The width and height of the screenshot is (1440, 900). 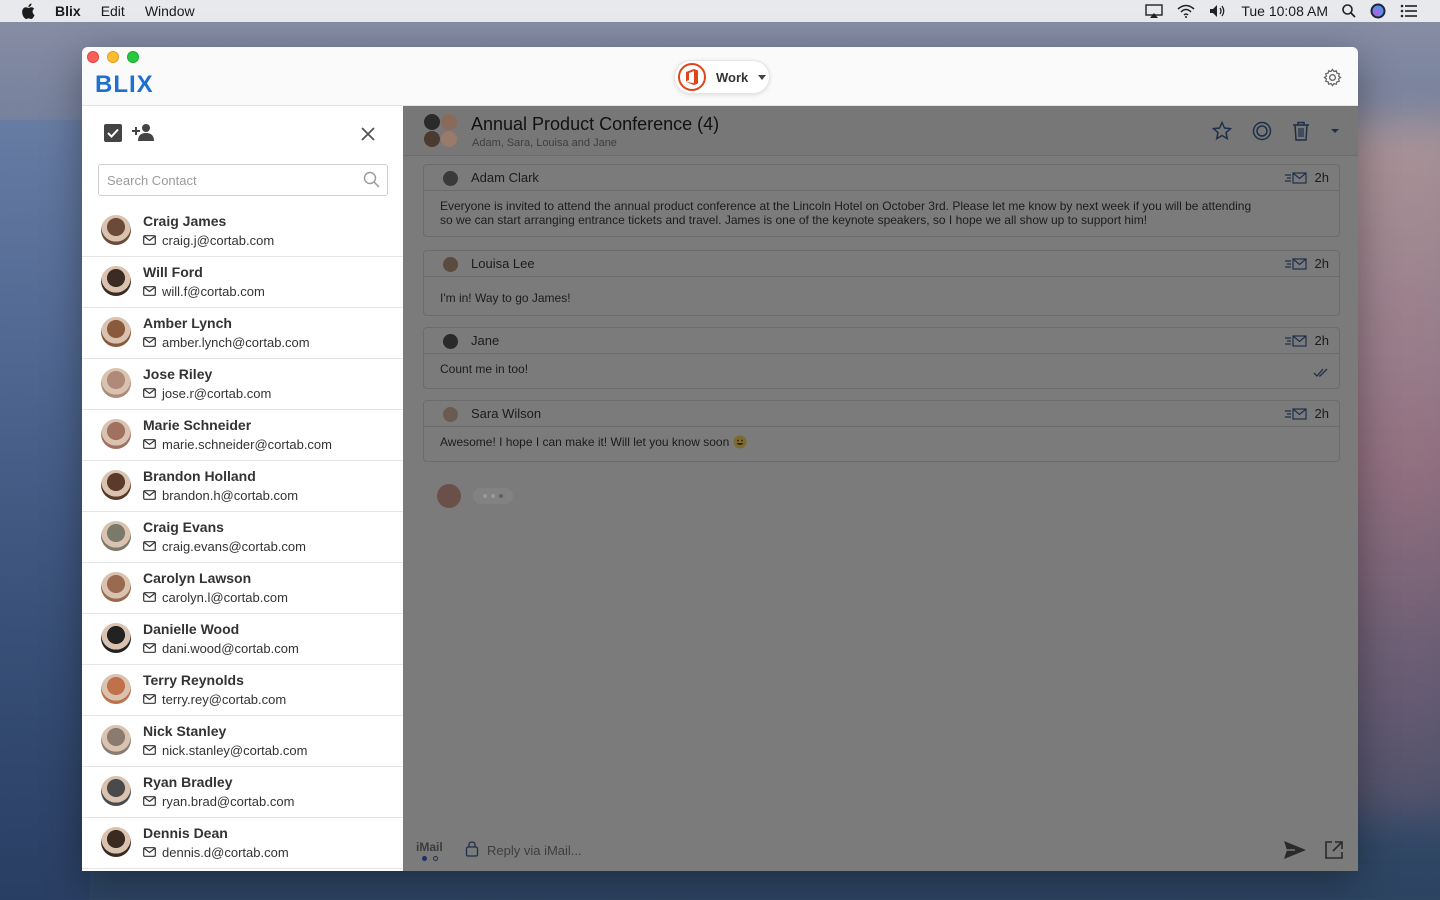 What do you see at coordinates (881, 296) in the screenshot?
I see `message-body: I'm in! Way to go James!` at bounding box center [881, 296].